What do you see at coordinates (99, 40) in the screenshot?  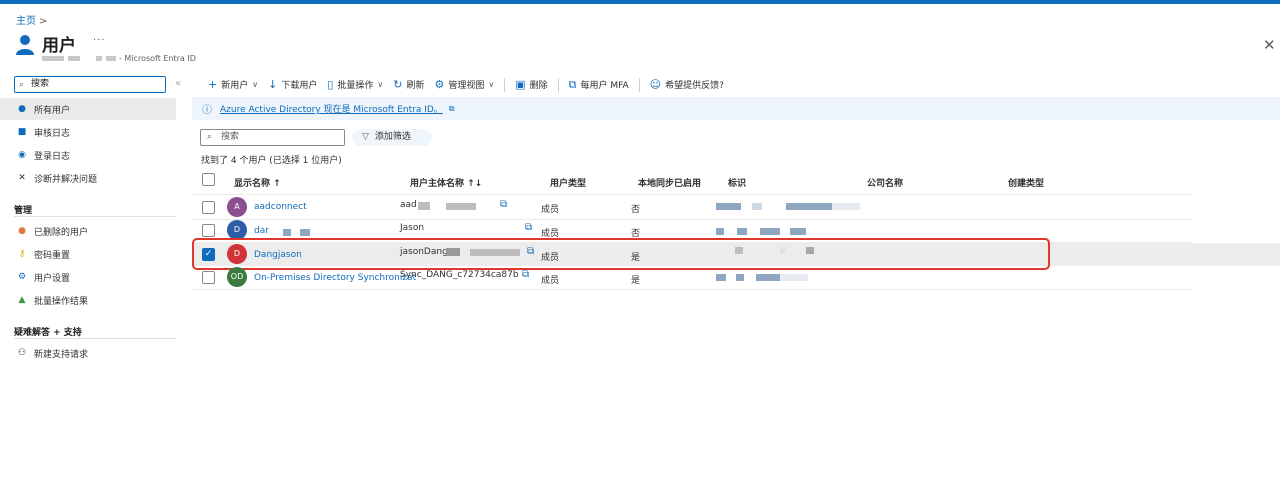 I see `more-options-button: ···` at bounding box center [99, 40].